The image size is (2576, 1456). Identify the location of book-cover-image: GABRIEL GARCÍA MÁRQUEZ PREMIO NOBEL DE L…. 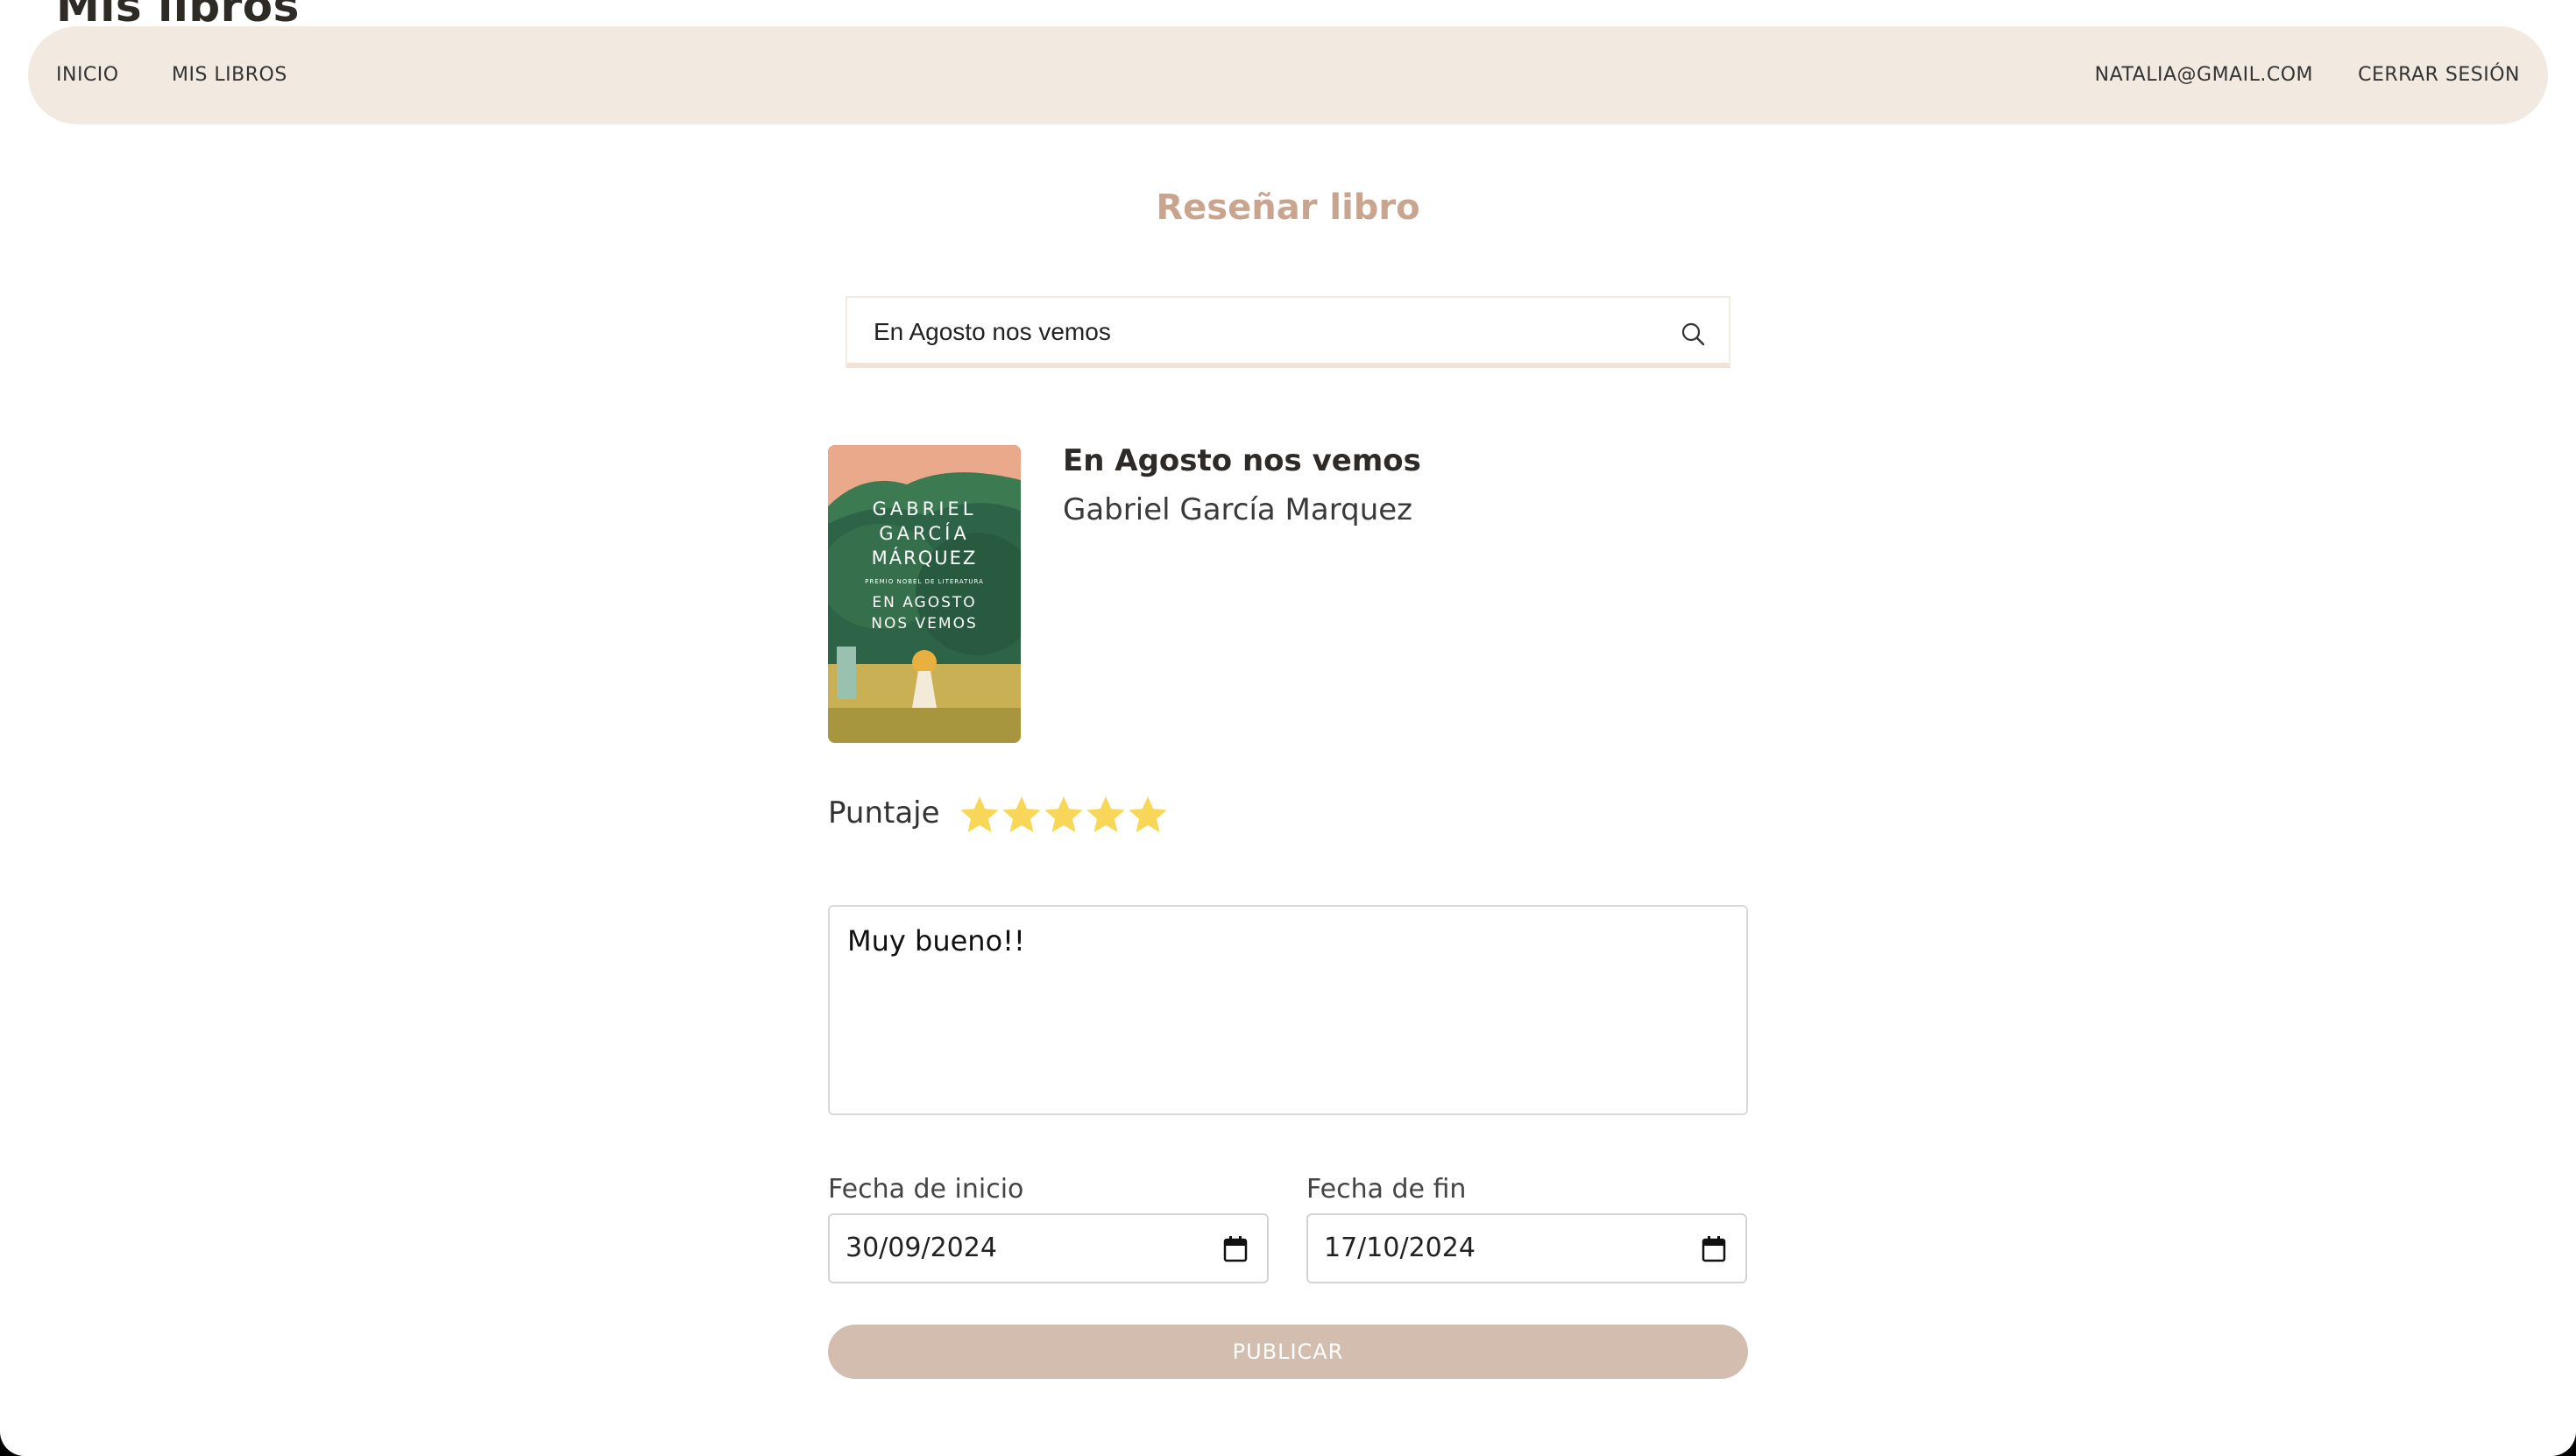
(924, 594).